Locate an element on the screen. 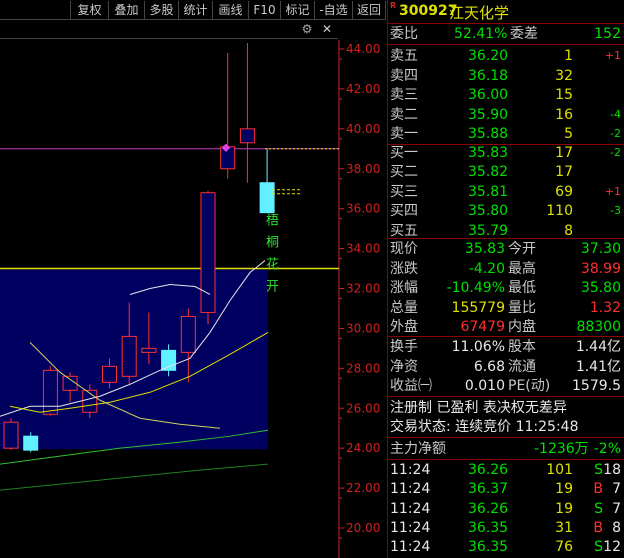 The width and height of the screenshot is (624, 558). ask-row: 卖二 35.90 16 -4 is located at coordinates (506, 115).